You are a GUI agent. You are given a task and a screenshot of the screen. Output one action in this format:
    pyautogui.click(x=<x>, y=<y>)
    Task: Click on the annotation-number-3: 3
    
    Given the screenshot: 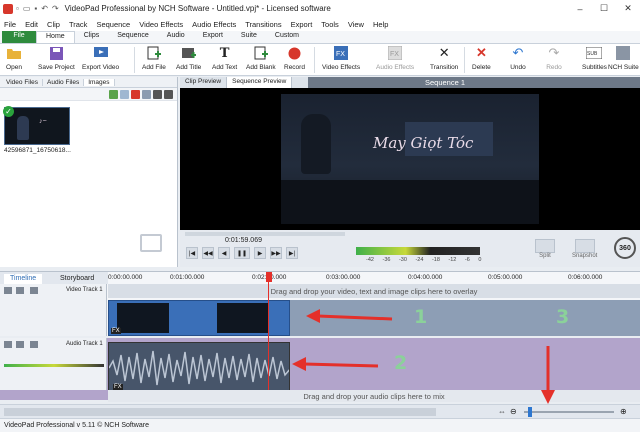 What is the action you would take?
    pyautogui.click(x=563, y=317)
    